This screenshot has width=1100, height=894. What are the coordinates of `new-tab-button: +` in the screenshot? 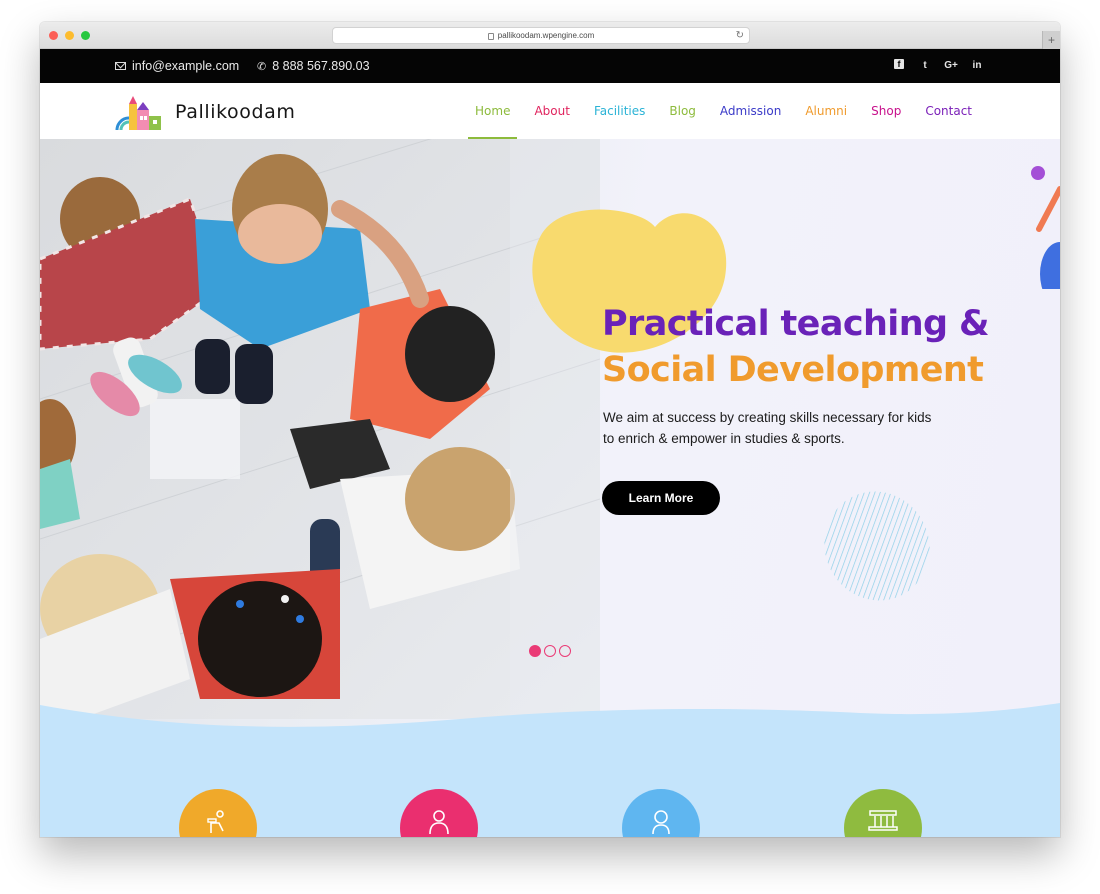 It's located at (1051, 40).